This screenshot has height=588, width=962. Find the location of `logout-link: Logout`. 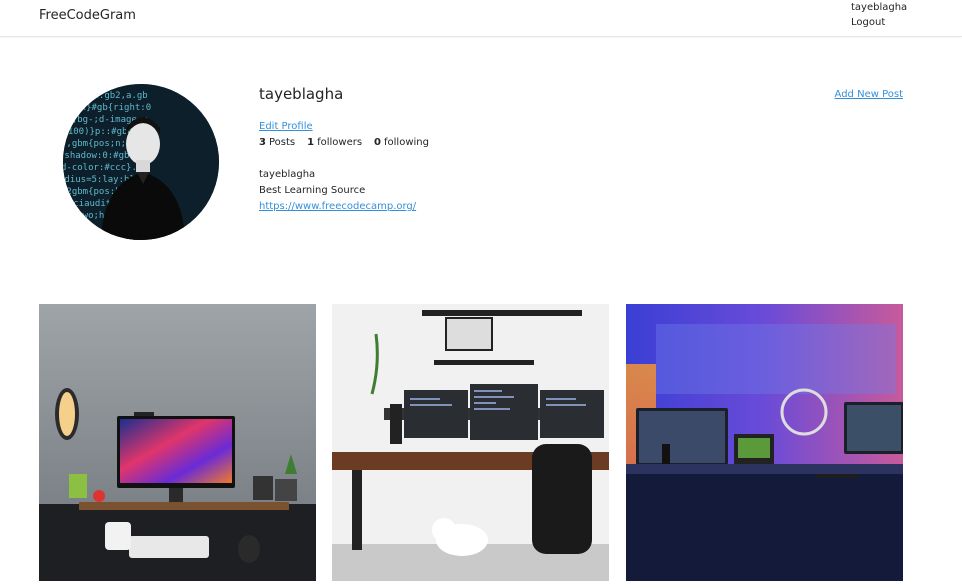

logout-link: Logout is located at coordinates (868, 22).